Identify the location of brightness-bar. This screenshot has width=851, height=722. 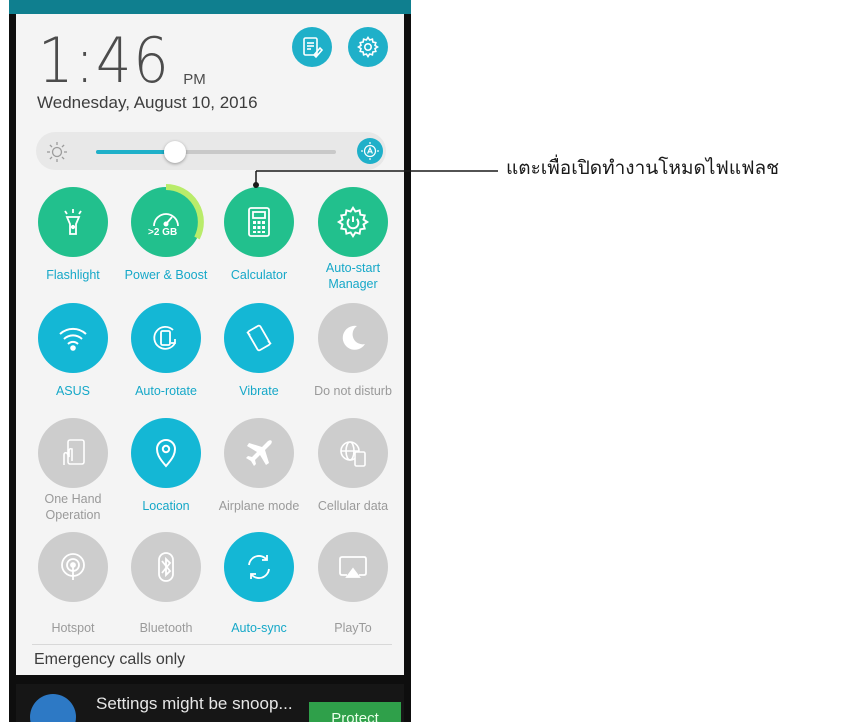
(211, 151).